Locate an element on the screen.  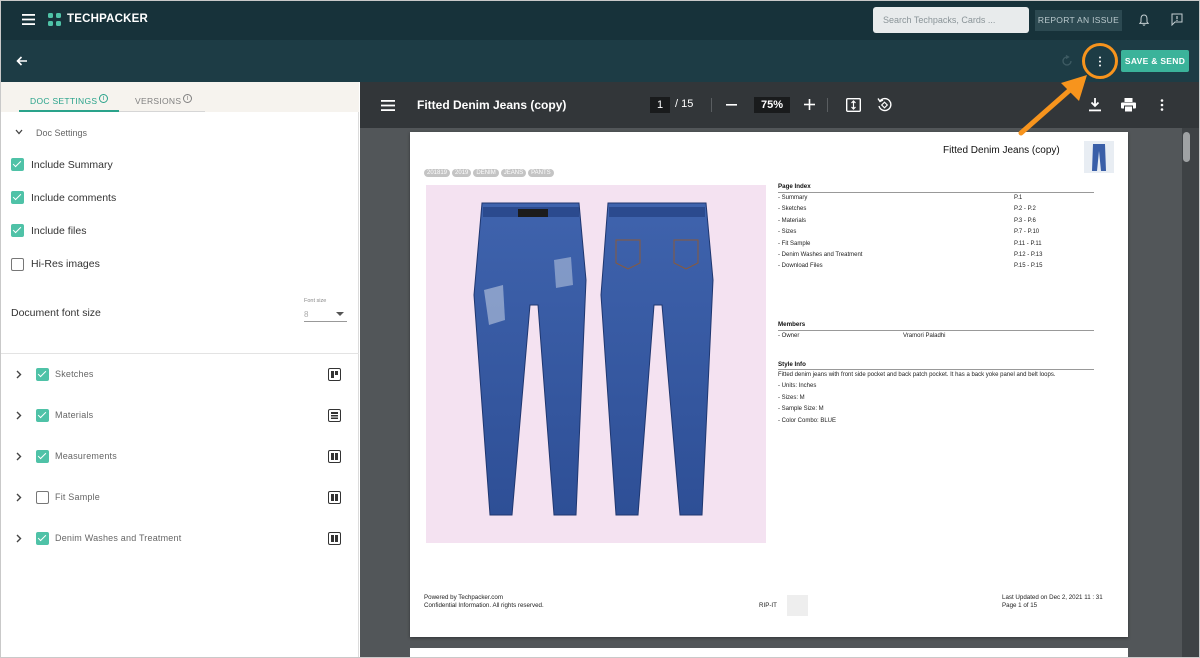
page-index-row: - Fit Sample P.11 - P.11 is located at coordinates (928, 244).